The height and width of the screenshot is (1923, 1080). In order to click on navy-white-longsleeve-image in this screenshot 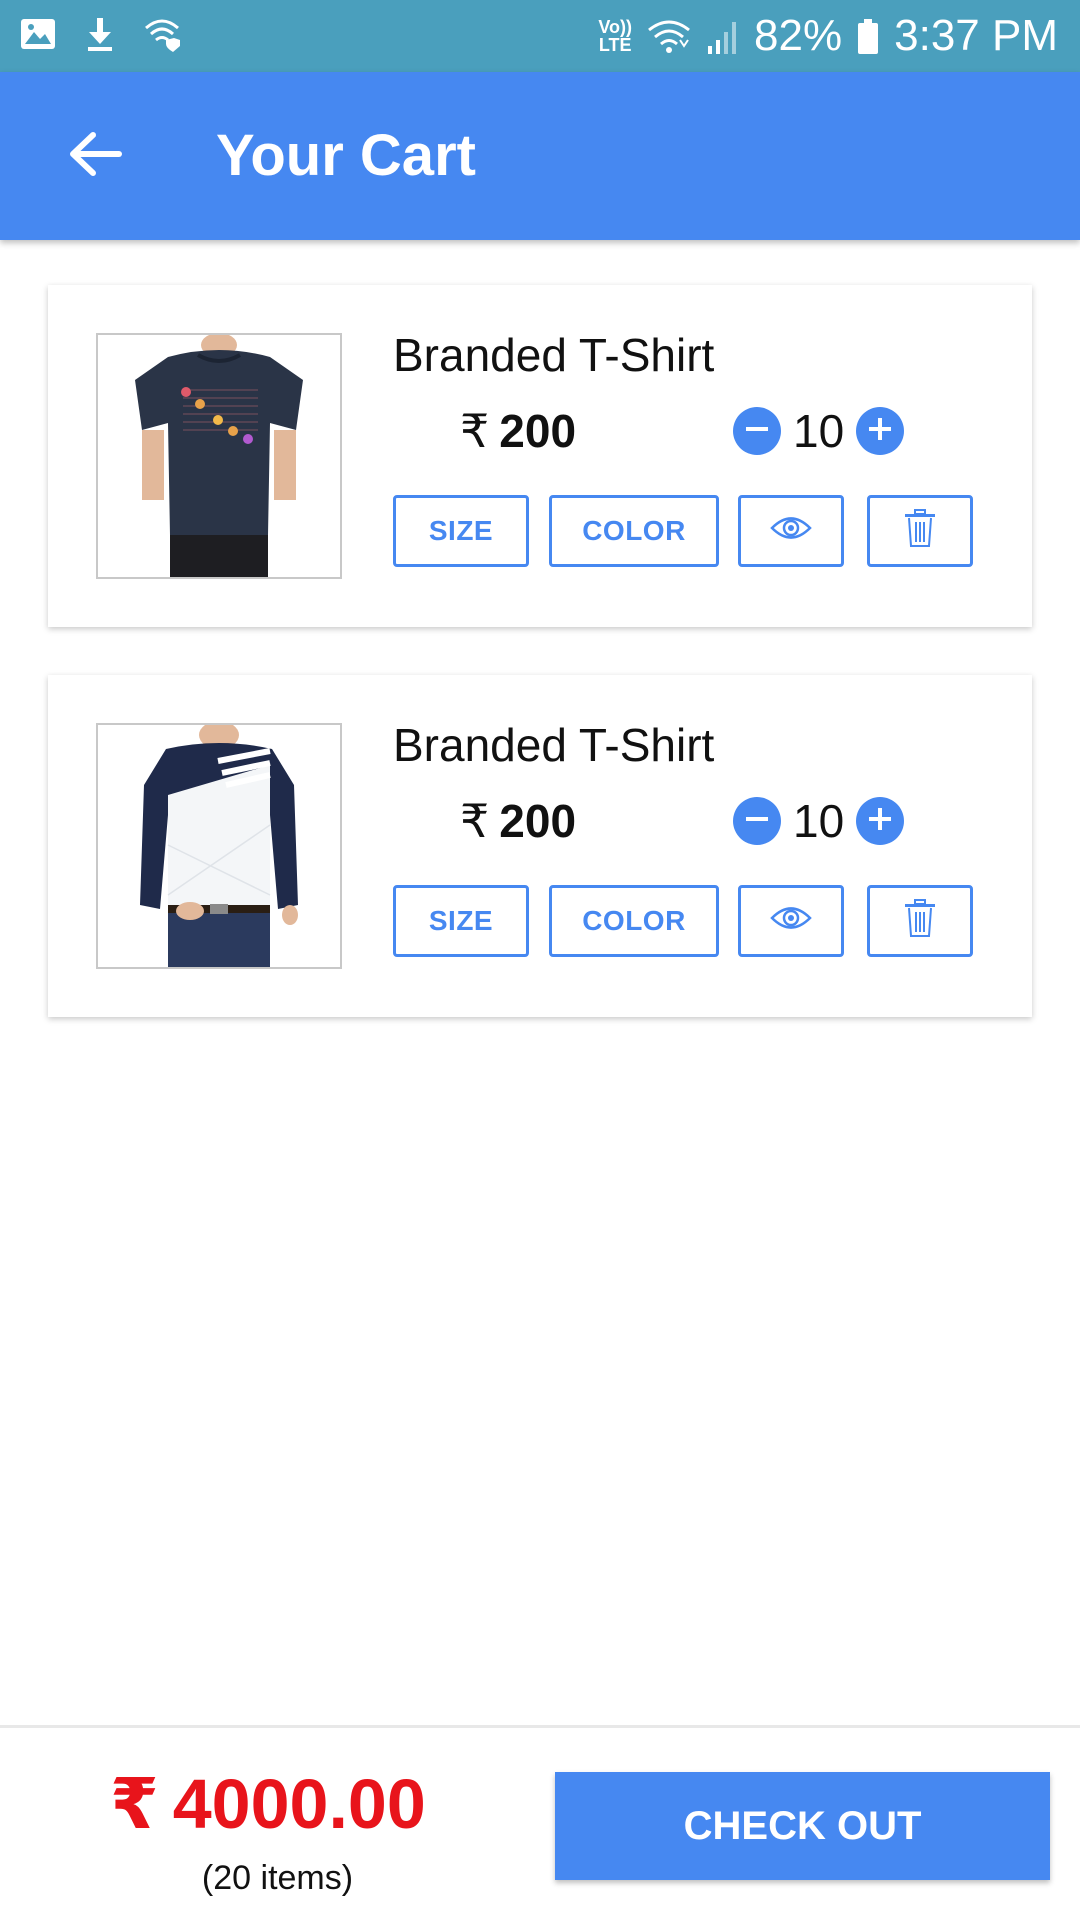, I will do `click(219, 846)`.